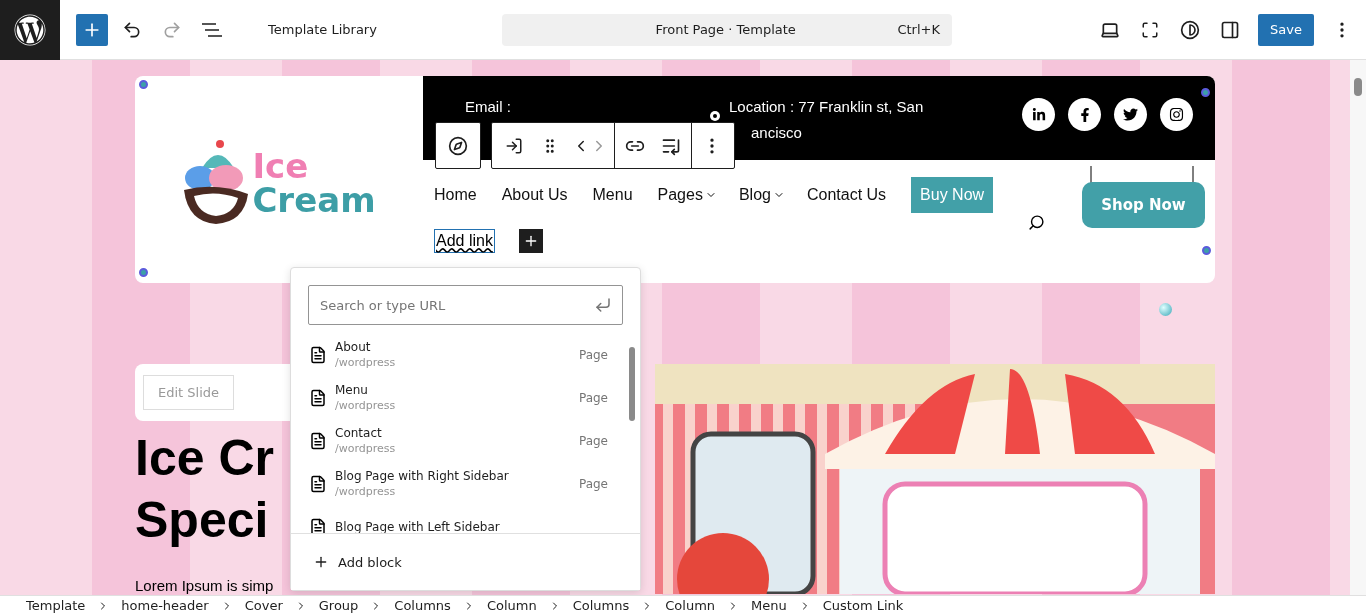 The width and height of the screenshot is (1366, 615). Describe the element at coordinates (165, 605) in the screenshot. I see `breadcrumb-link: home-header` at that location.